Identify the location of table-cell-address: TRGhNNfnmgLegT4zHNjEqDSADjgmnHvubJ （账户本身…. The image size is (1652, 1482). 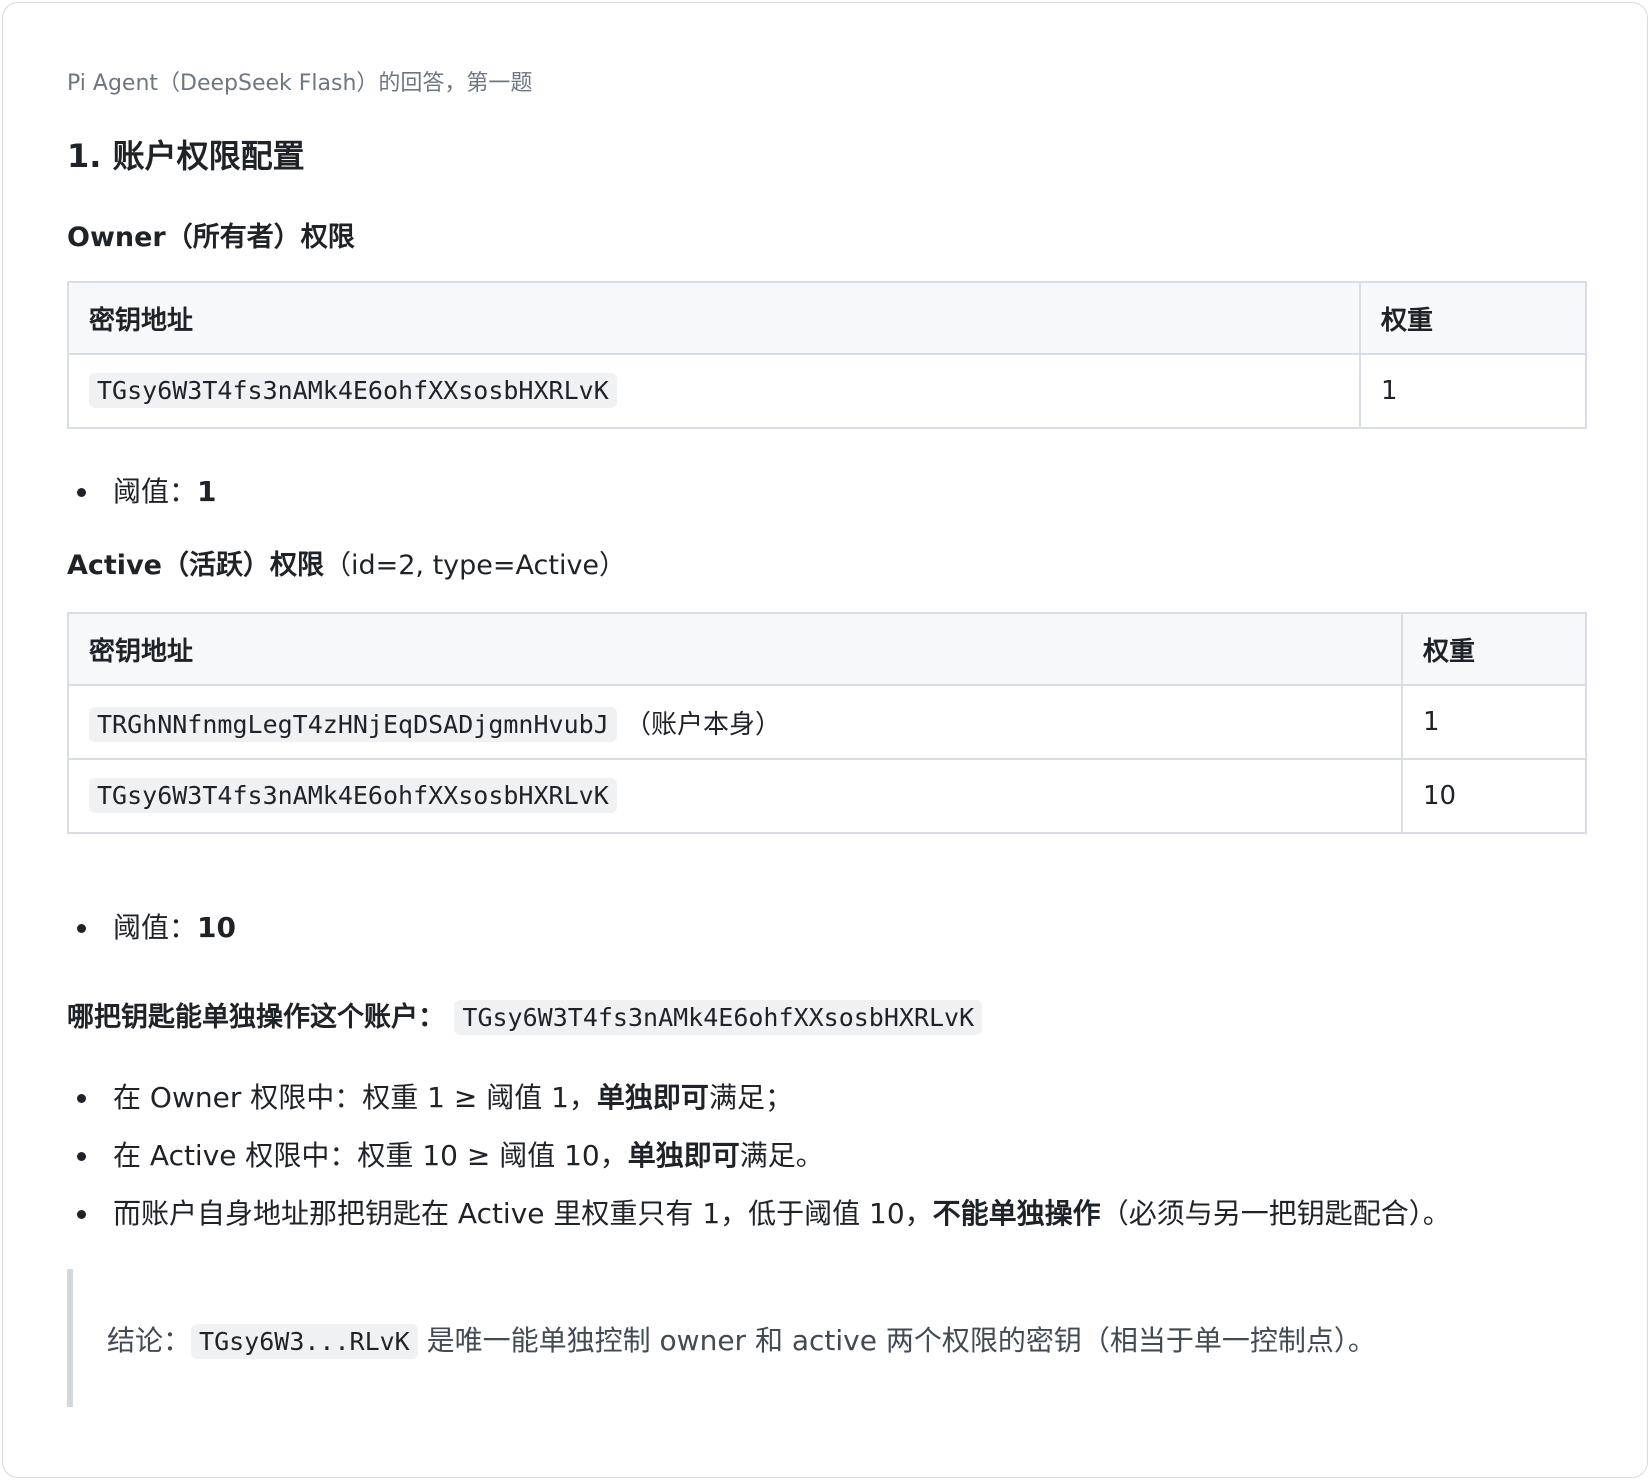
(735, 722).